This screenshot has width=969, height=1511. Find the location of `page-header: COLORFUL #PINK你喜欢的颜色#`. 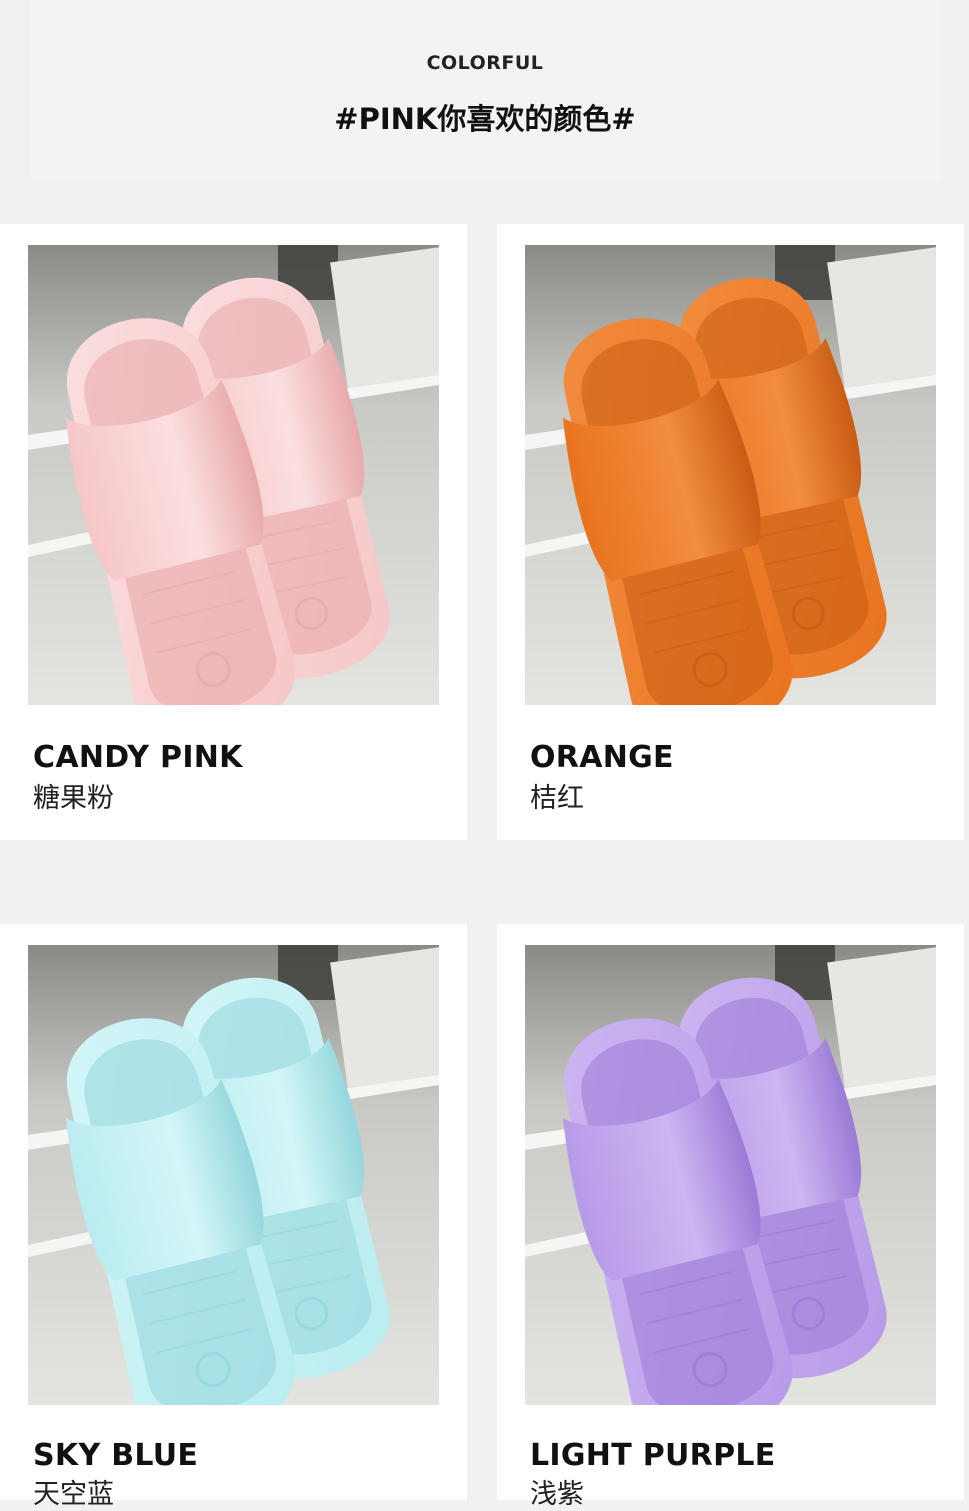

page-header: COLORFUL #PINK你喜欢的颜色# is located at coordinates (485, 90).